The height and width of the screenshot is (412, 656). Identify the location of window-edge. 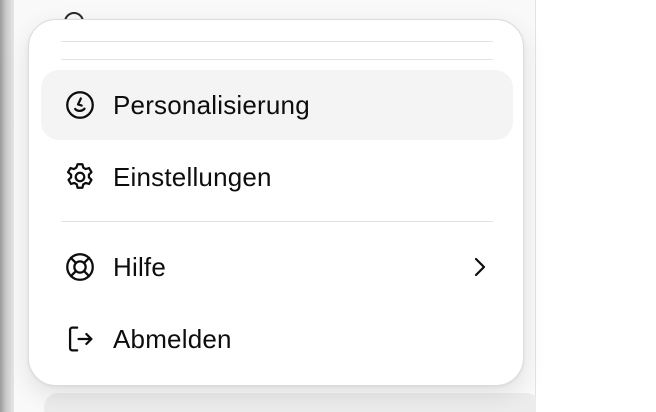
(7, 206).